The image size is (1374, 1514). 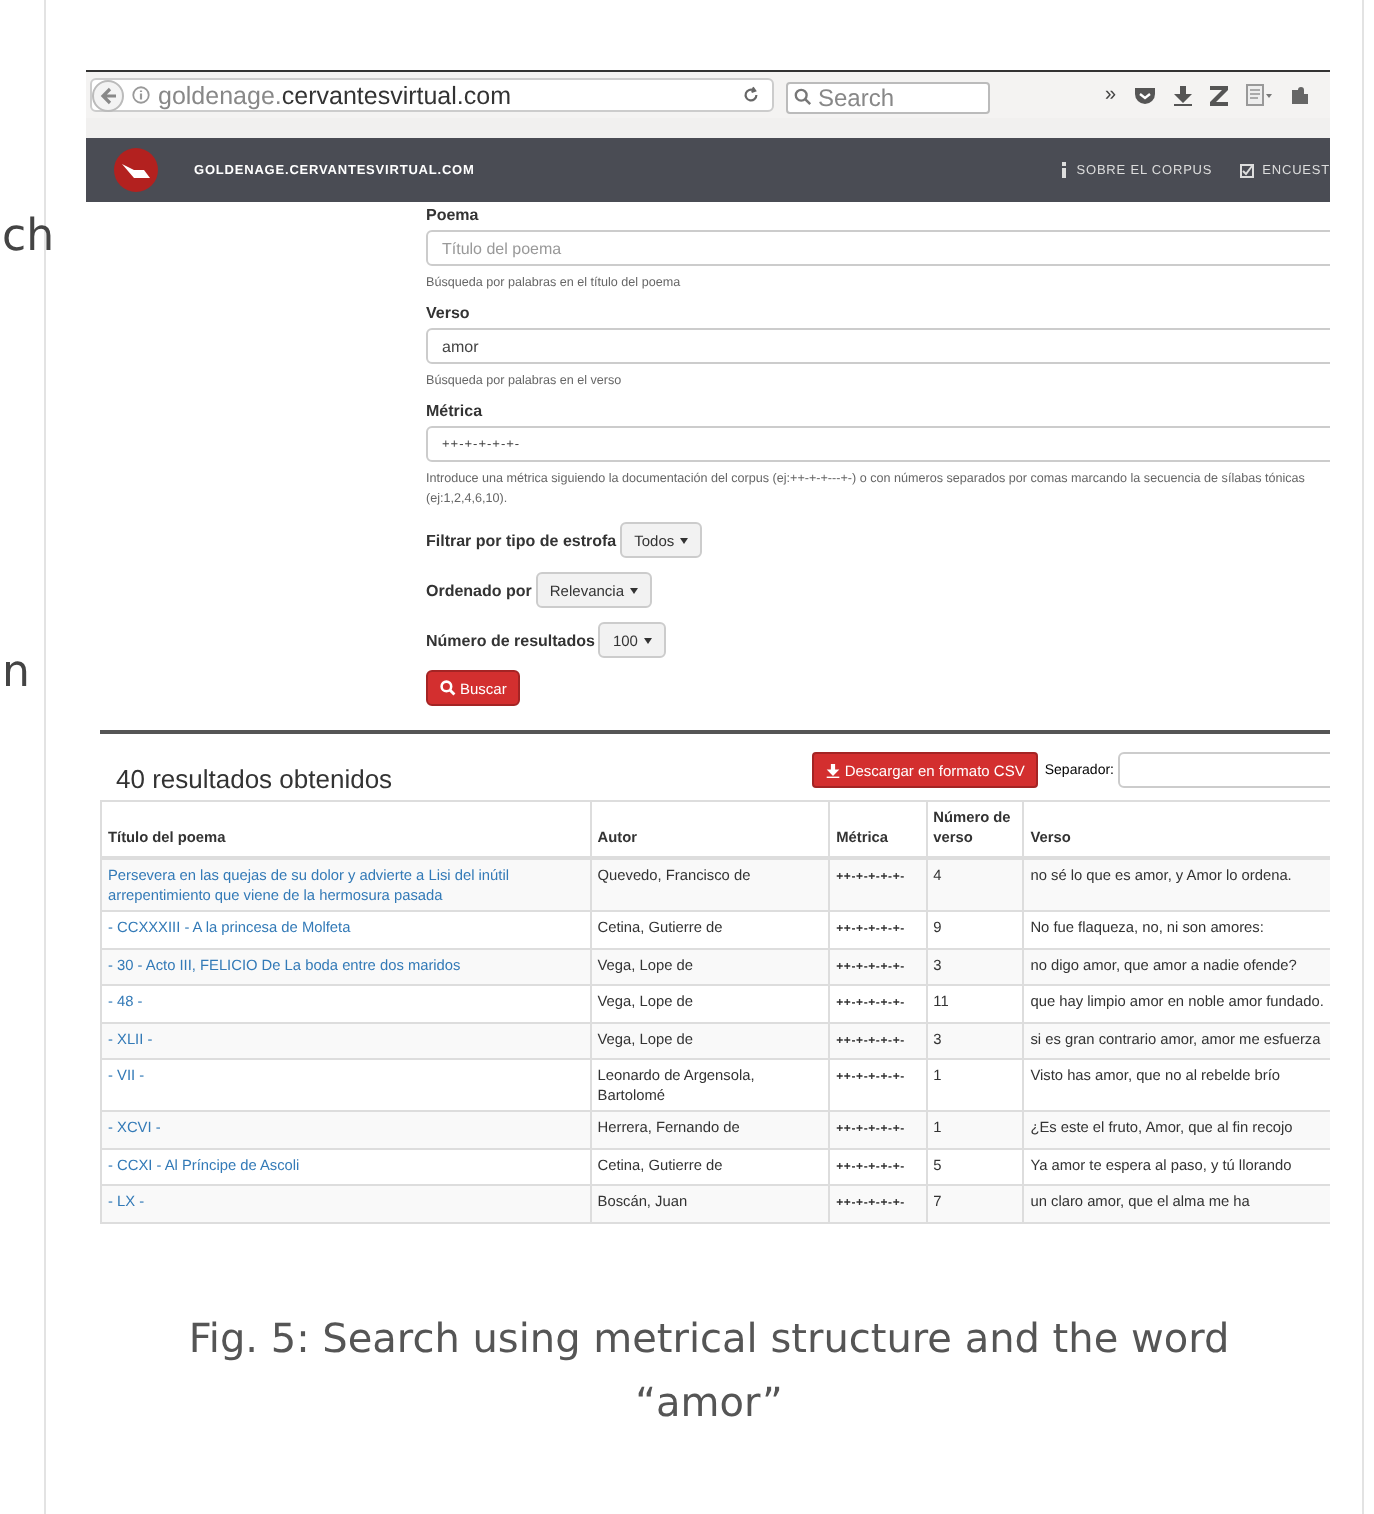 What do you see at coordinates (510, 640) in the screenshot?
I see `field-label: Número de resultados` at bounding box center [510, 640].